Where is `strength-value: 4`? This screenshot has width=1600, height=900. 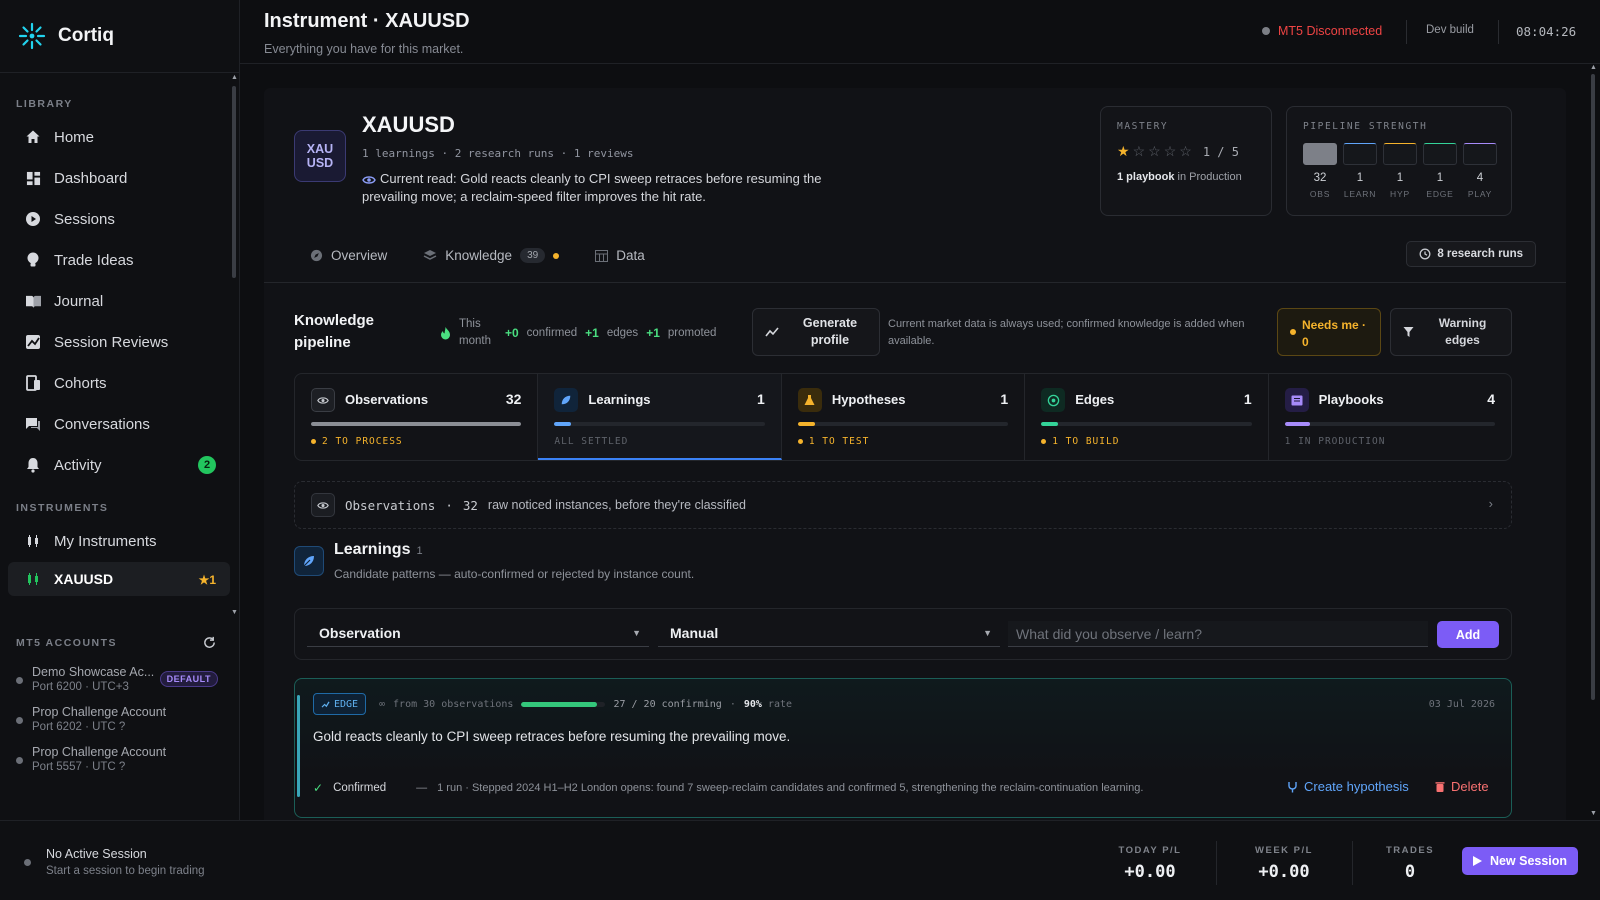
strength-value: 4 is located at coordinates (1480, 178).